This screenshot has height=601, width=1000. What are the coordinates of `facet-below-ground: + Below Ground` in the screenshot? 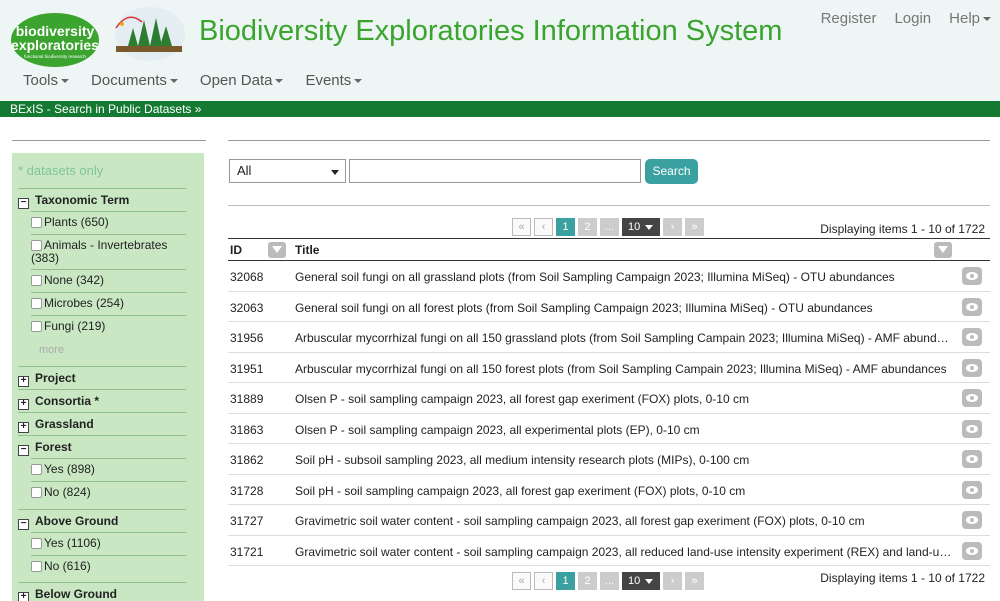 It's located at (102, 591).